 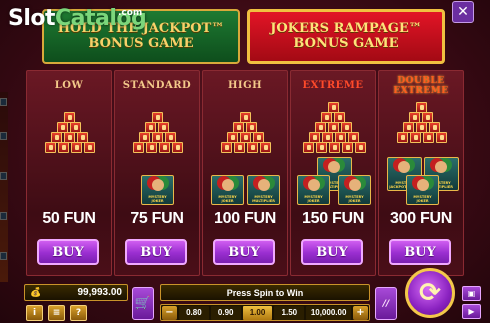 I want to click on play-icon: ▶, so click(x=471, y=311).